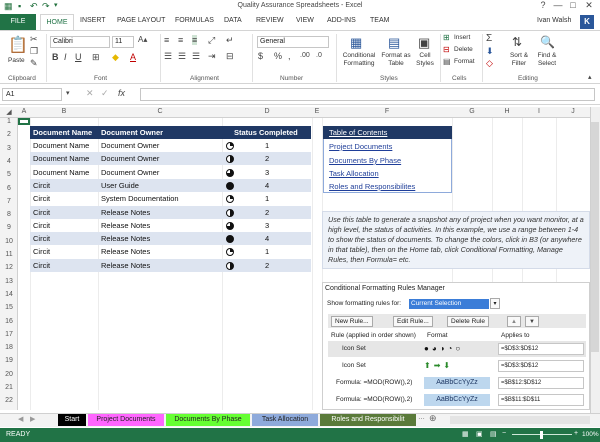  I want to click on row-header: 12, so click(9, 267).